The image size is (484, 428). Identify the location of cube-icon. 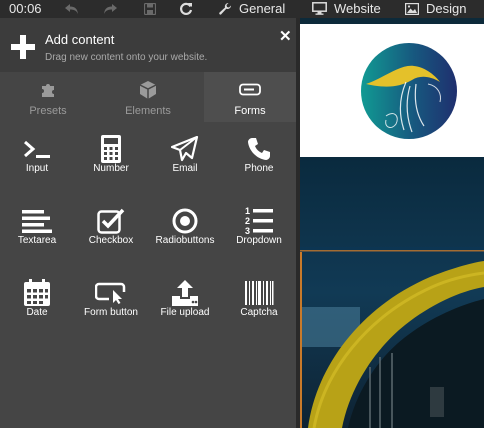
(148, 90).